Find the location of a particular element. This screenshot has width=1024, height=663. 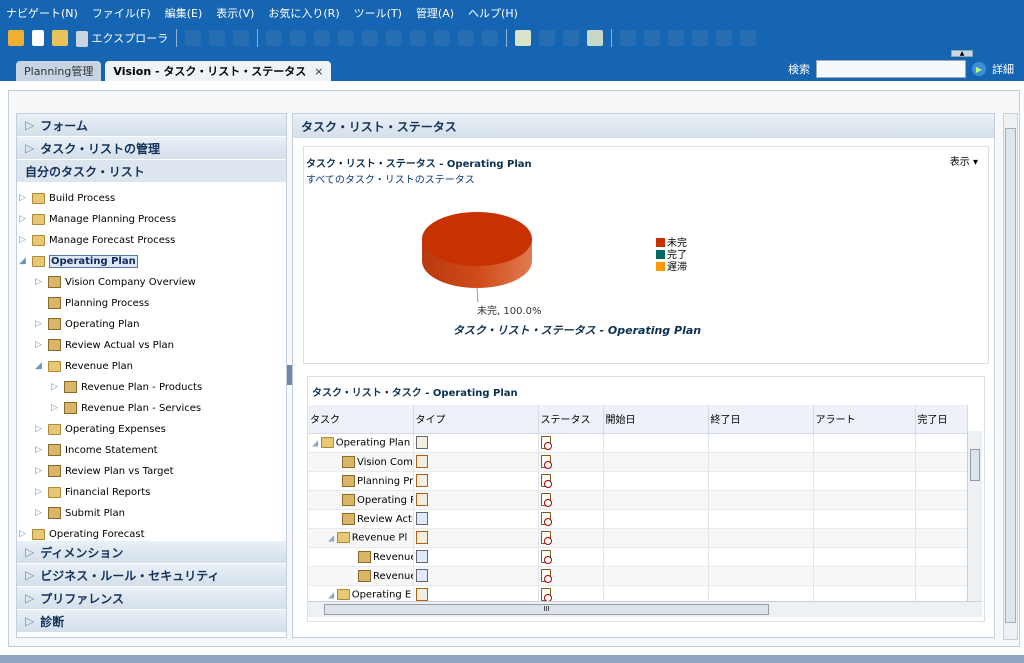

section-business-rule-security: ▷ ビジネス・ルール・セキュリティ is located at coordinates (151, 575).